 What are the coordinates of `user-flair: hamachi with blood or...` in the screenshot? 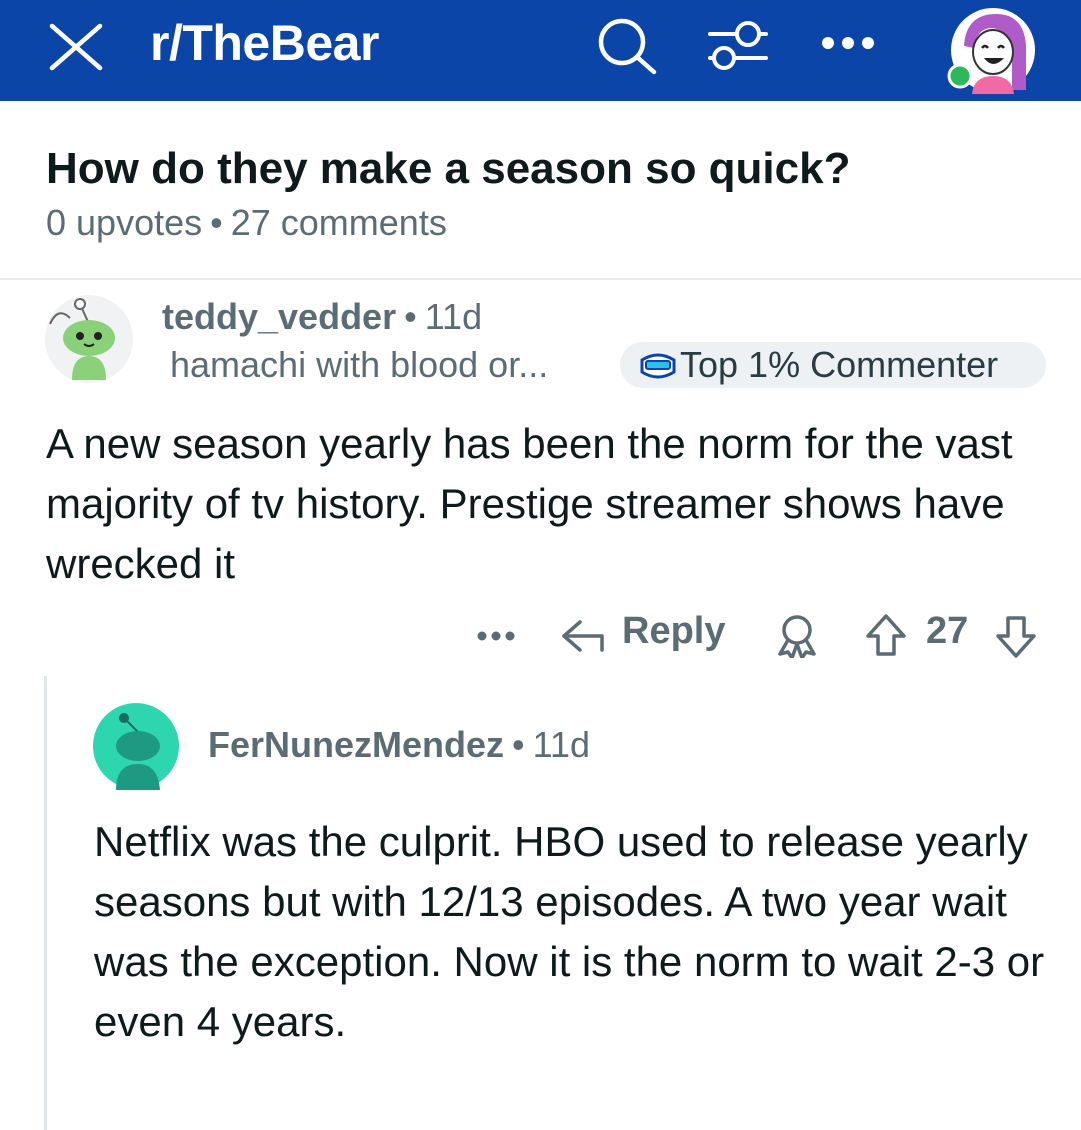 It's located at (359, 364).